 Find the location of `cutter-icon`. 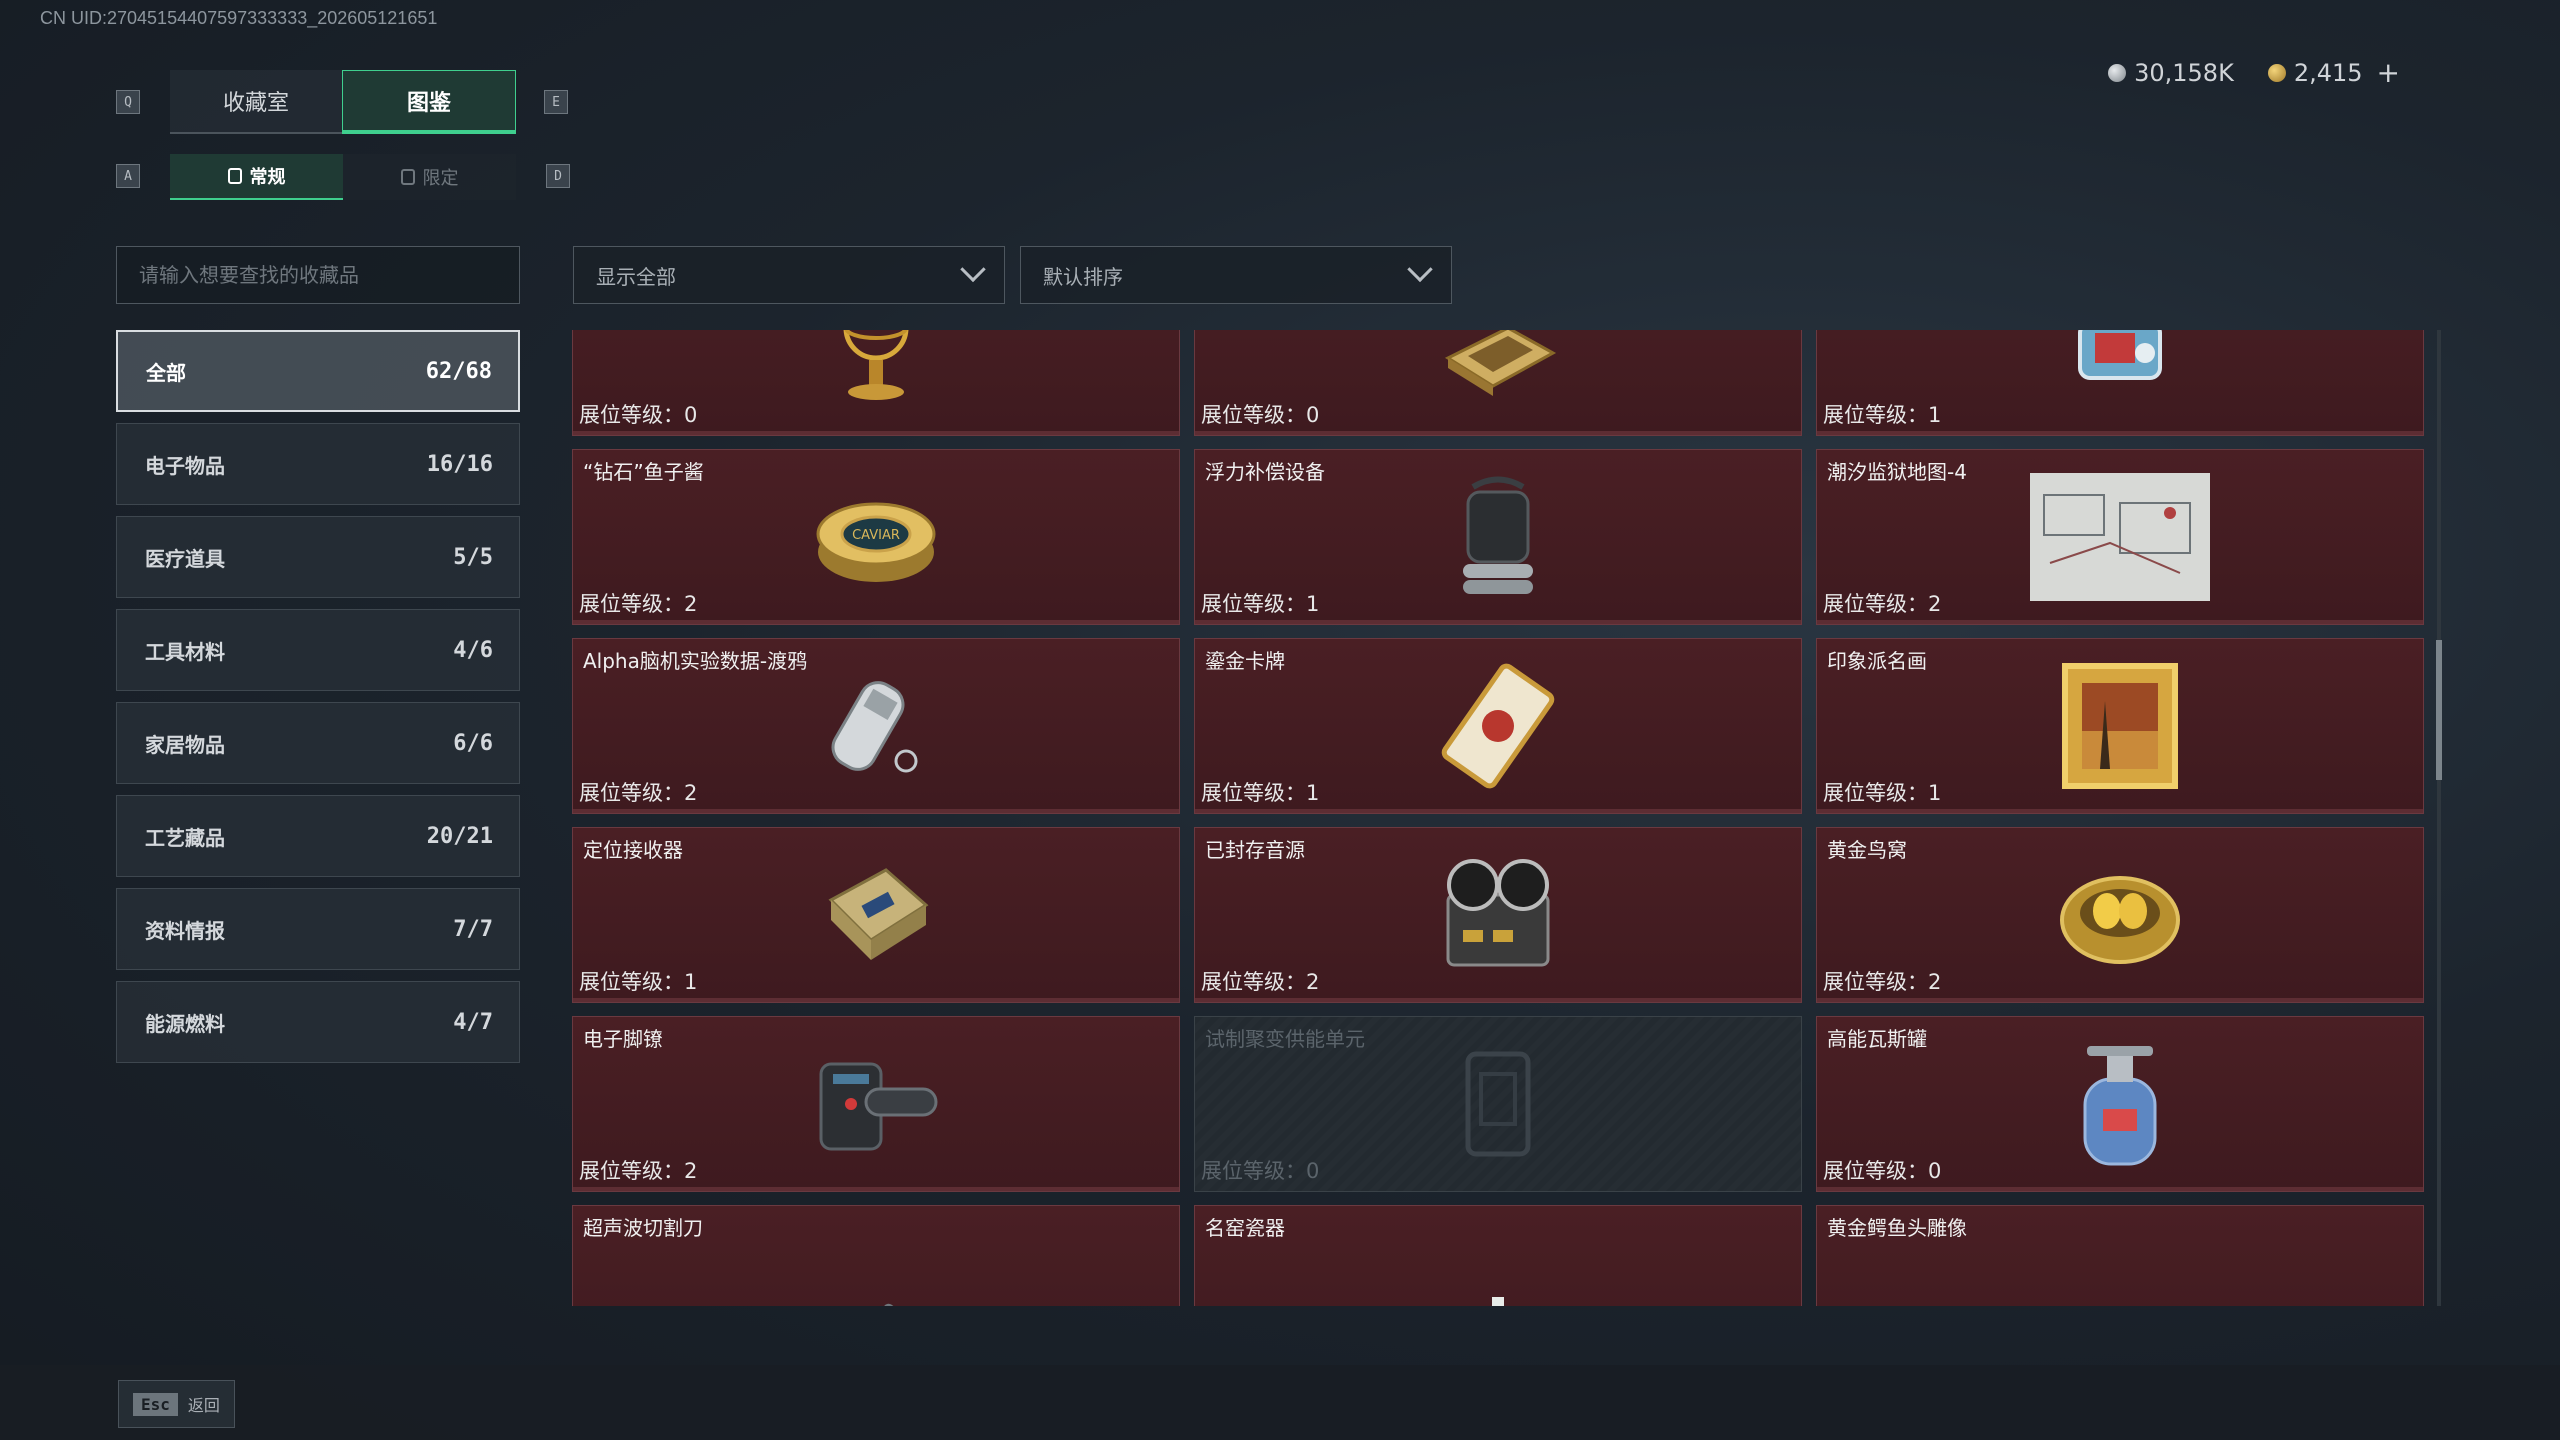

cutter-icon is located at coordinates (876, 1289).